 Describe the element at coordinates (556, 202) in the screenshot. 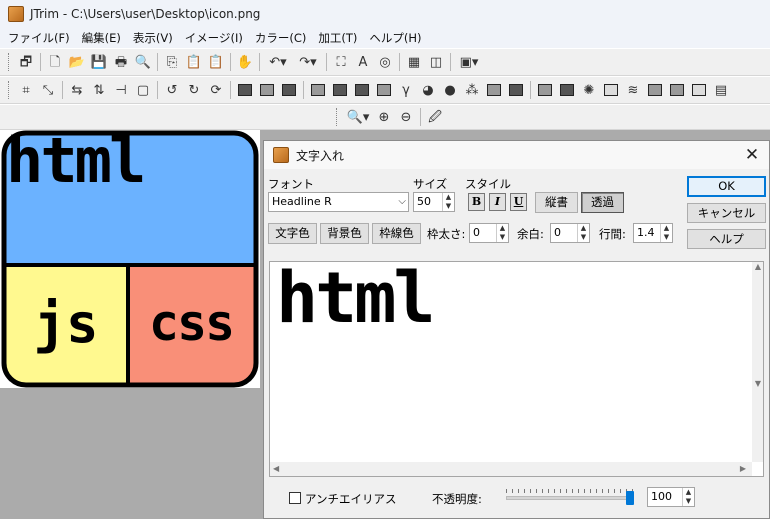

I see `vertical-text-button: 縦書` at that location.